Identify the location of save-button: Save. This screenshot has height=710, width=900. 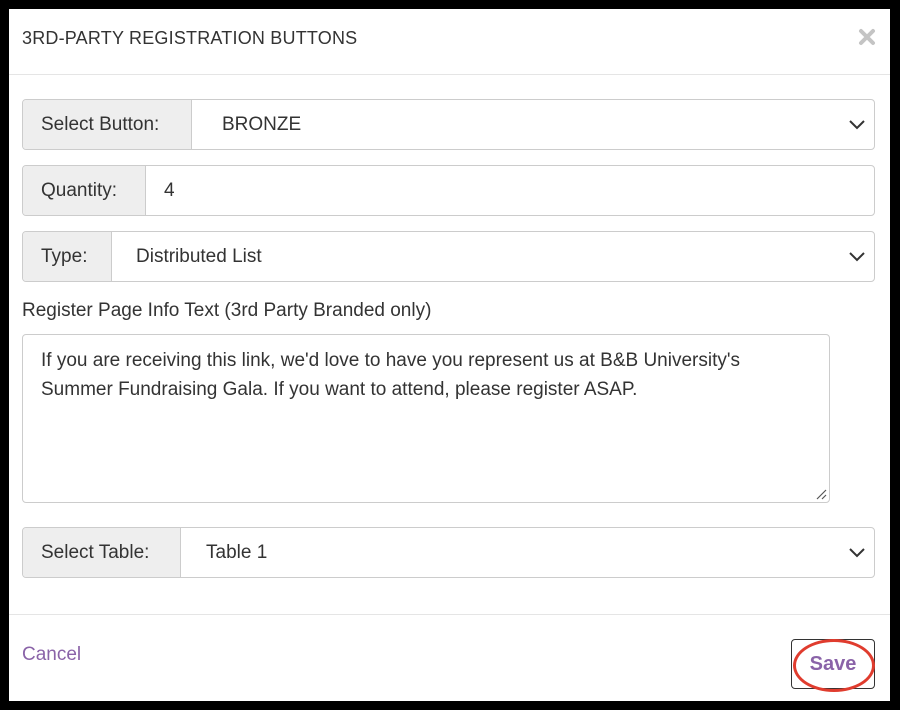
(833, 664).